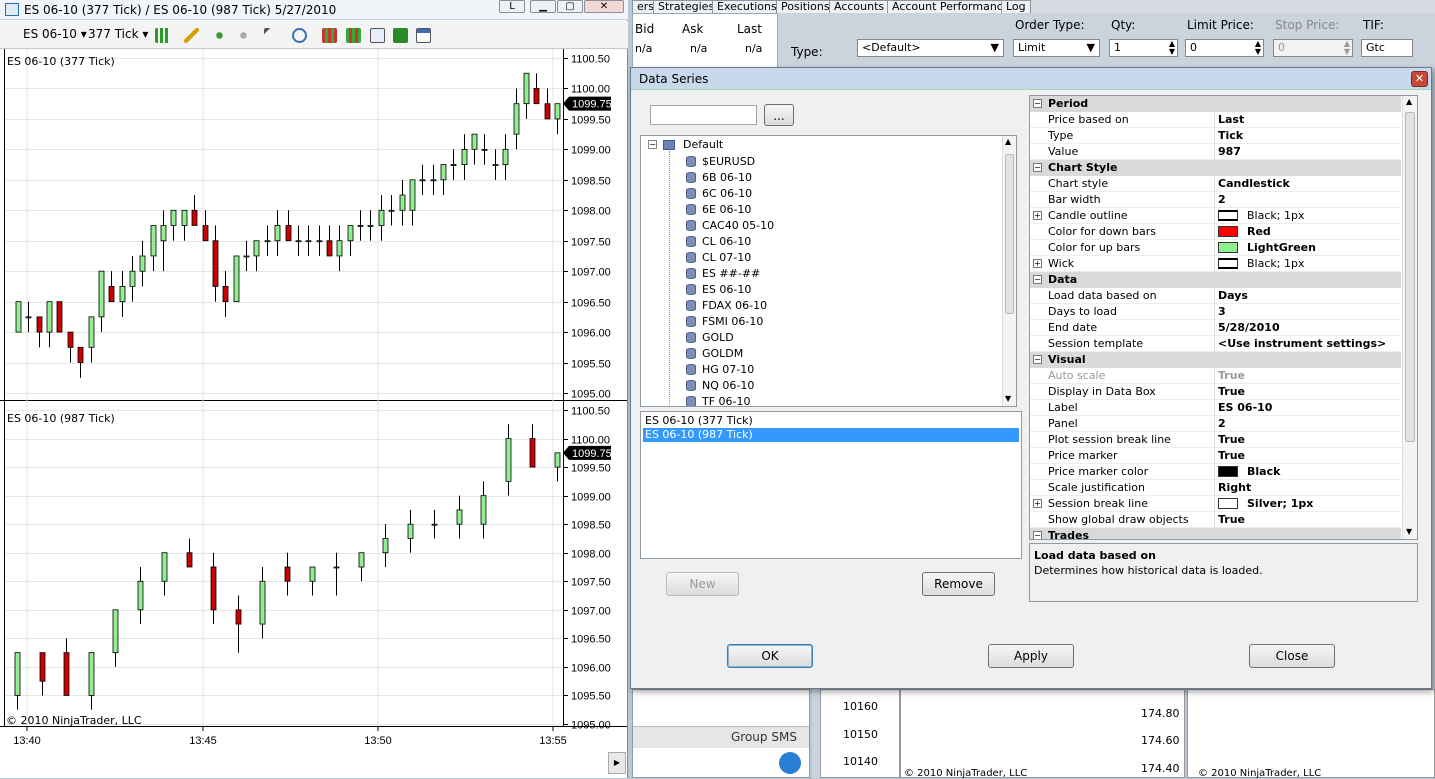  What do you see at coordinates (118, 34) in the screenshot?
I see `interval-selector: 377 Tick ▾` at bounding box center [118, 34].